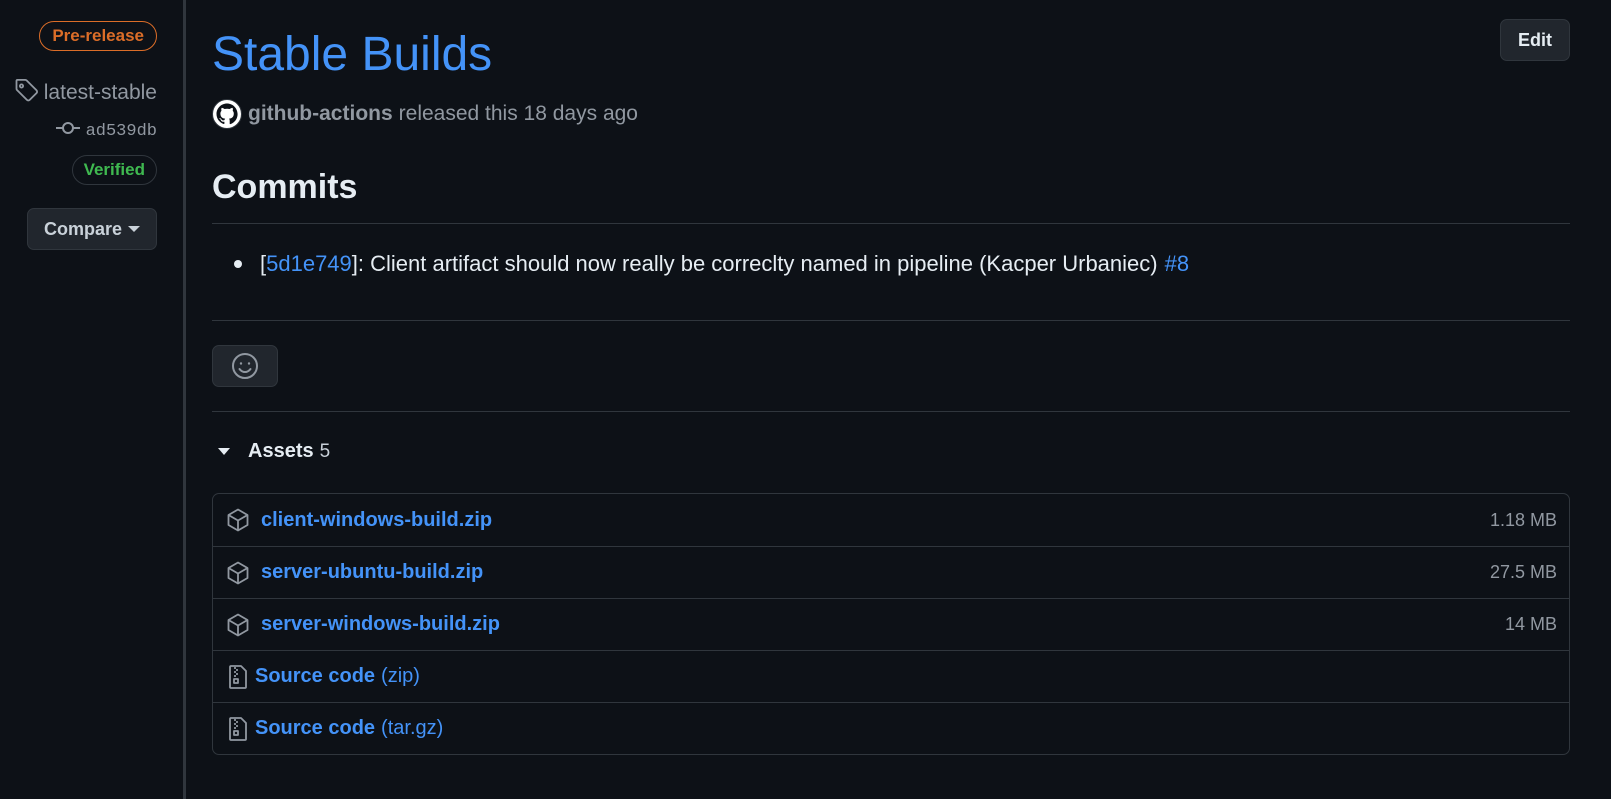 This screenshot has height=799, width=1611. What do you see at coordinates (400, 676) in the screenshot?
I see `source-format: (zip)` at bounding box center [400, 676].